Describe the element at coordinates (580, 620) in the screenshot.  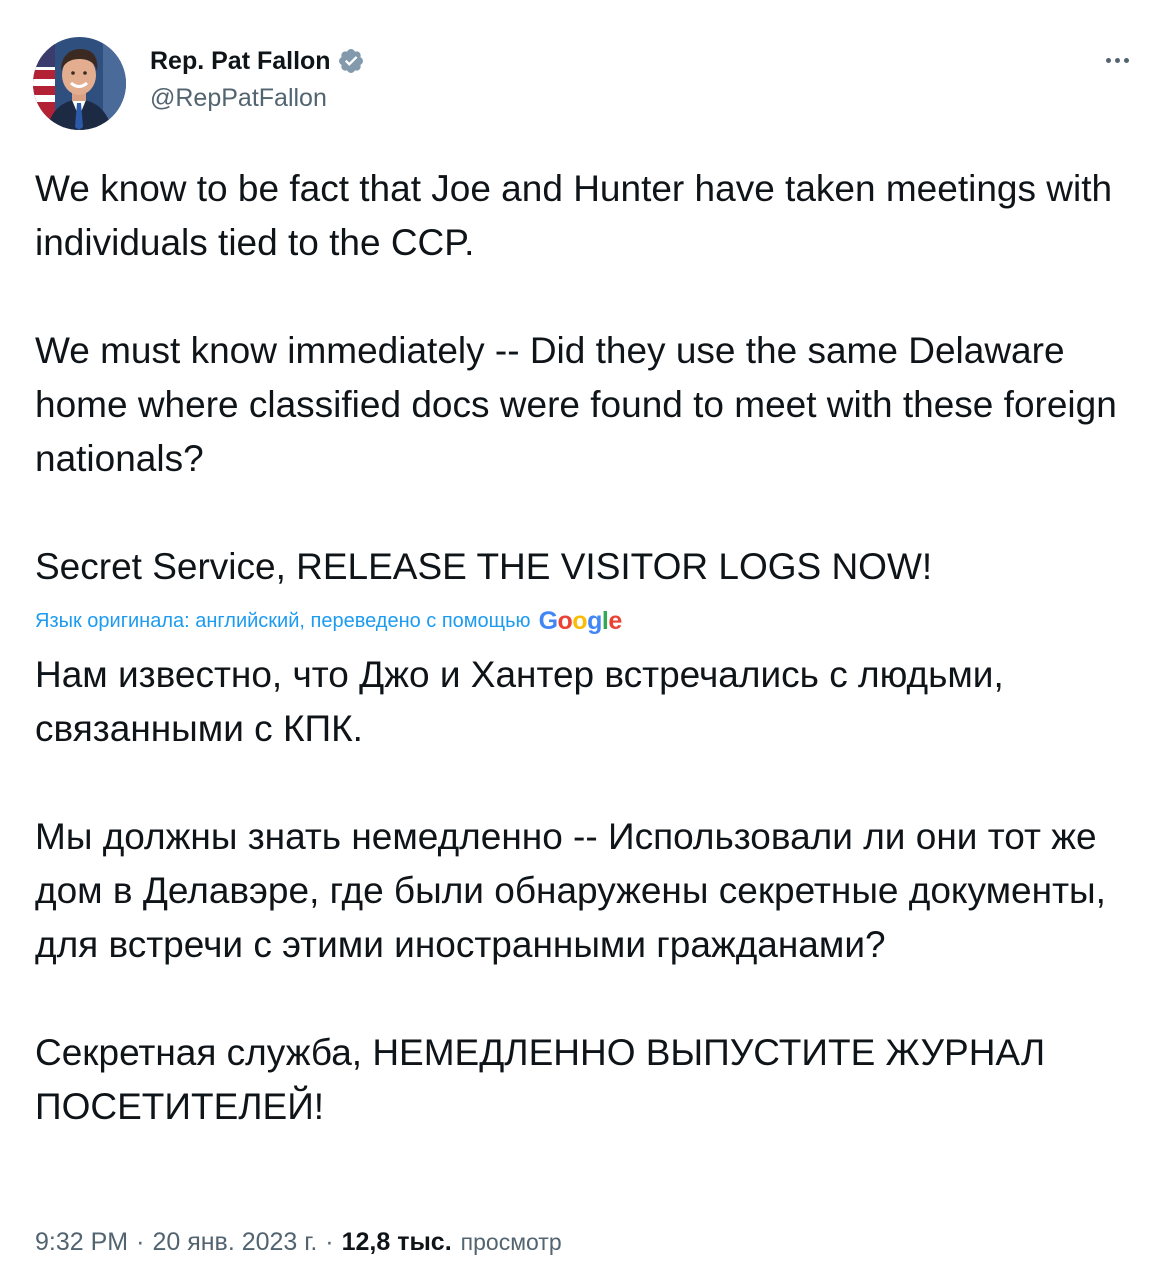
I see `google-logo-icon: Google` at that location.